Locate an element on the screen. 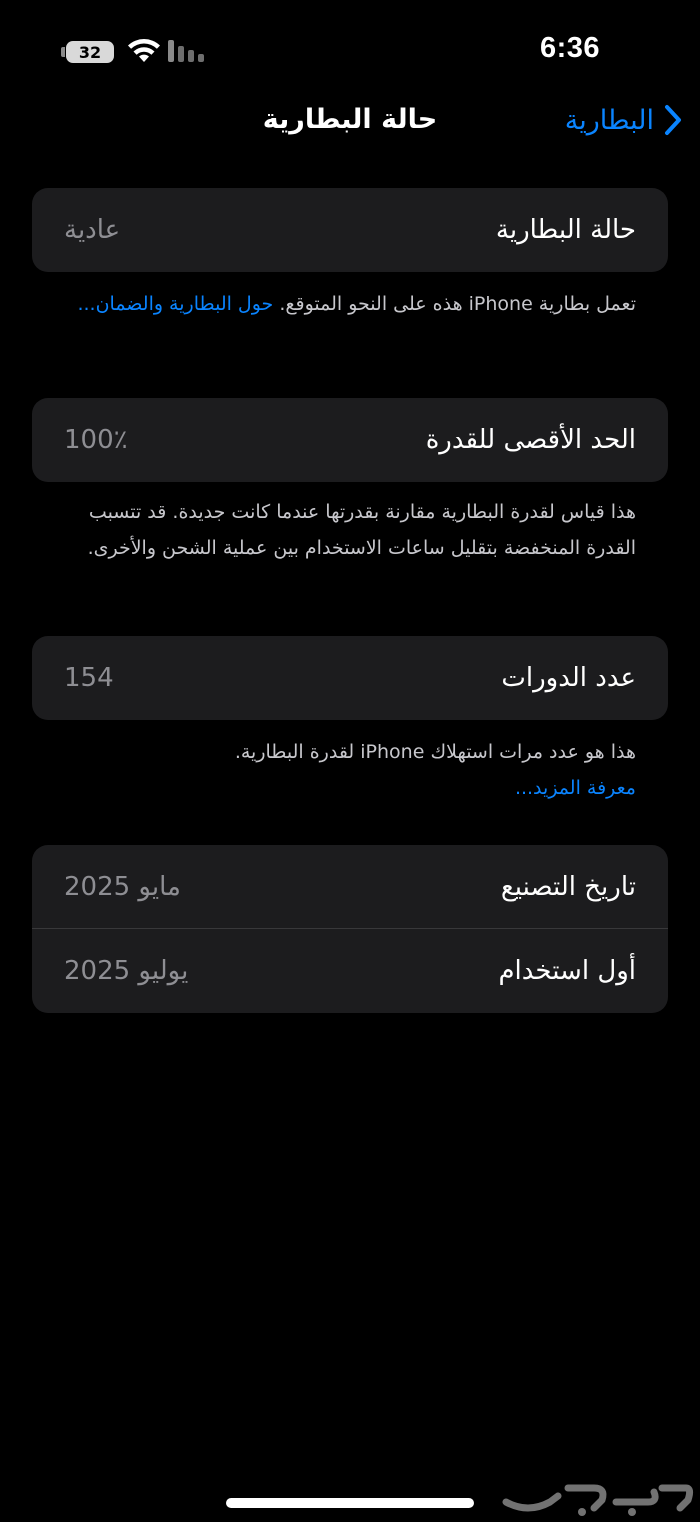 The height and width of the screenshot is (1522, 700). first-use-row: أول استخدام يوليو 2025 is located at coordinates (350, 971).